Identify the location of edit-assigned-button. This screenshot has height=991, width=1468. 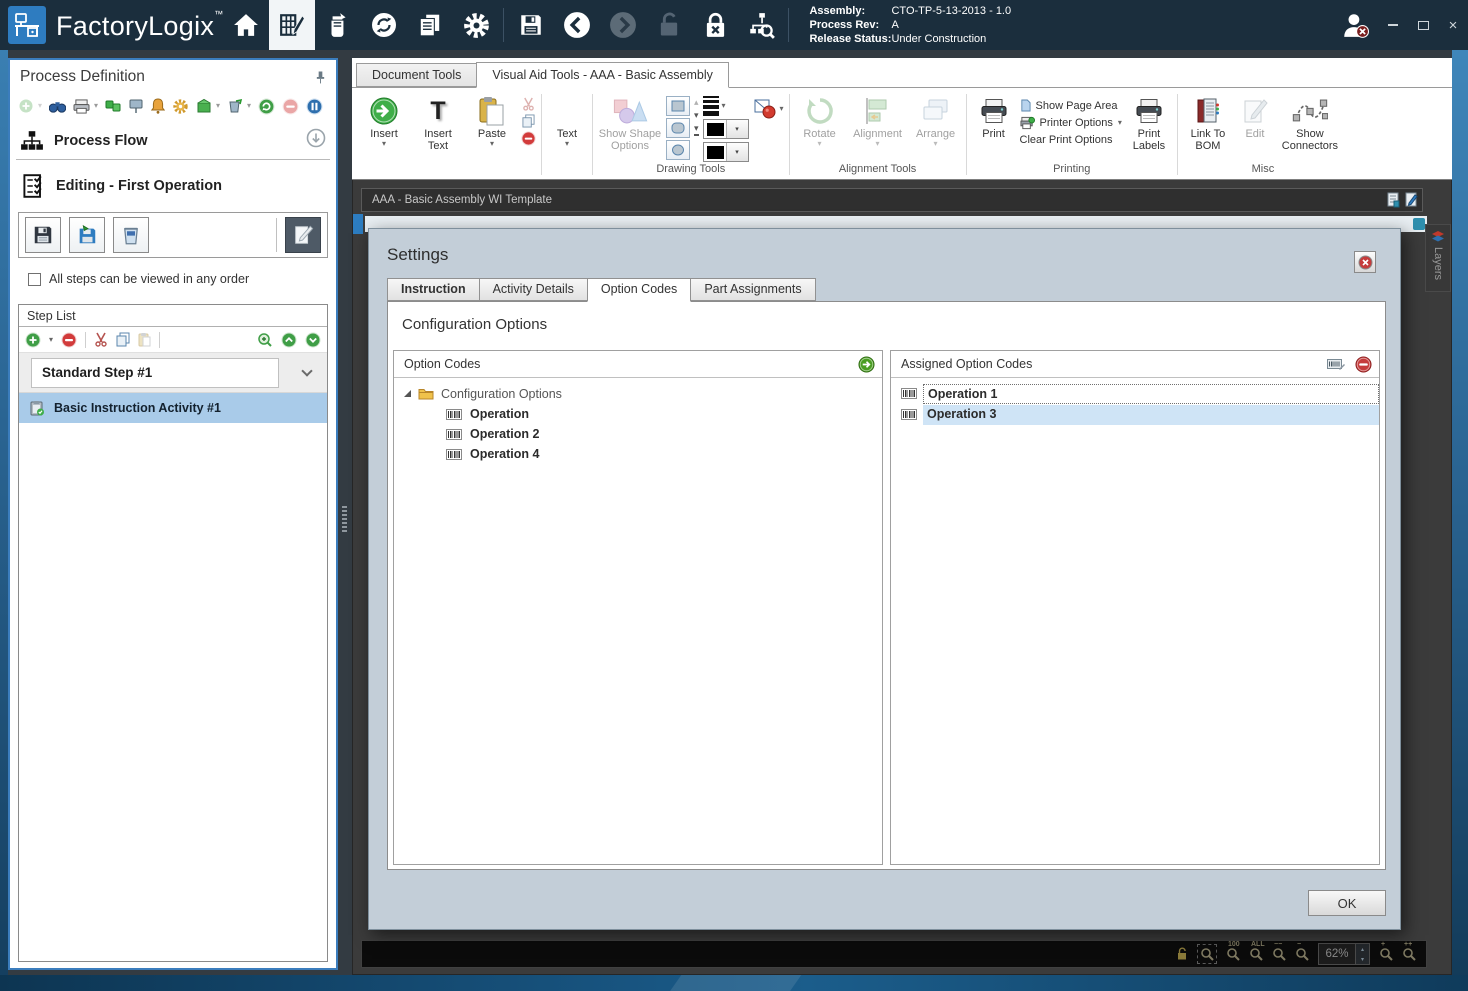
(1336, 364).